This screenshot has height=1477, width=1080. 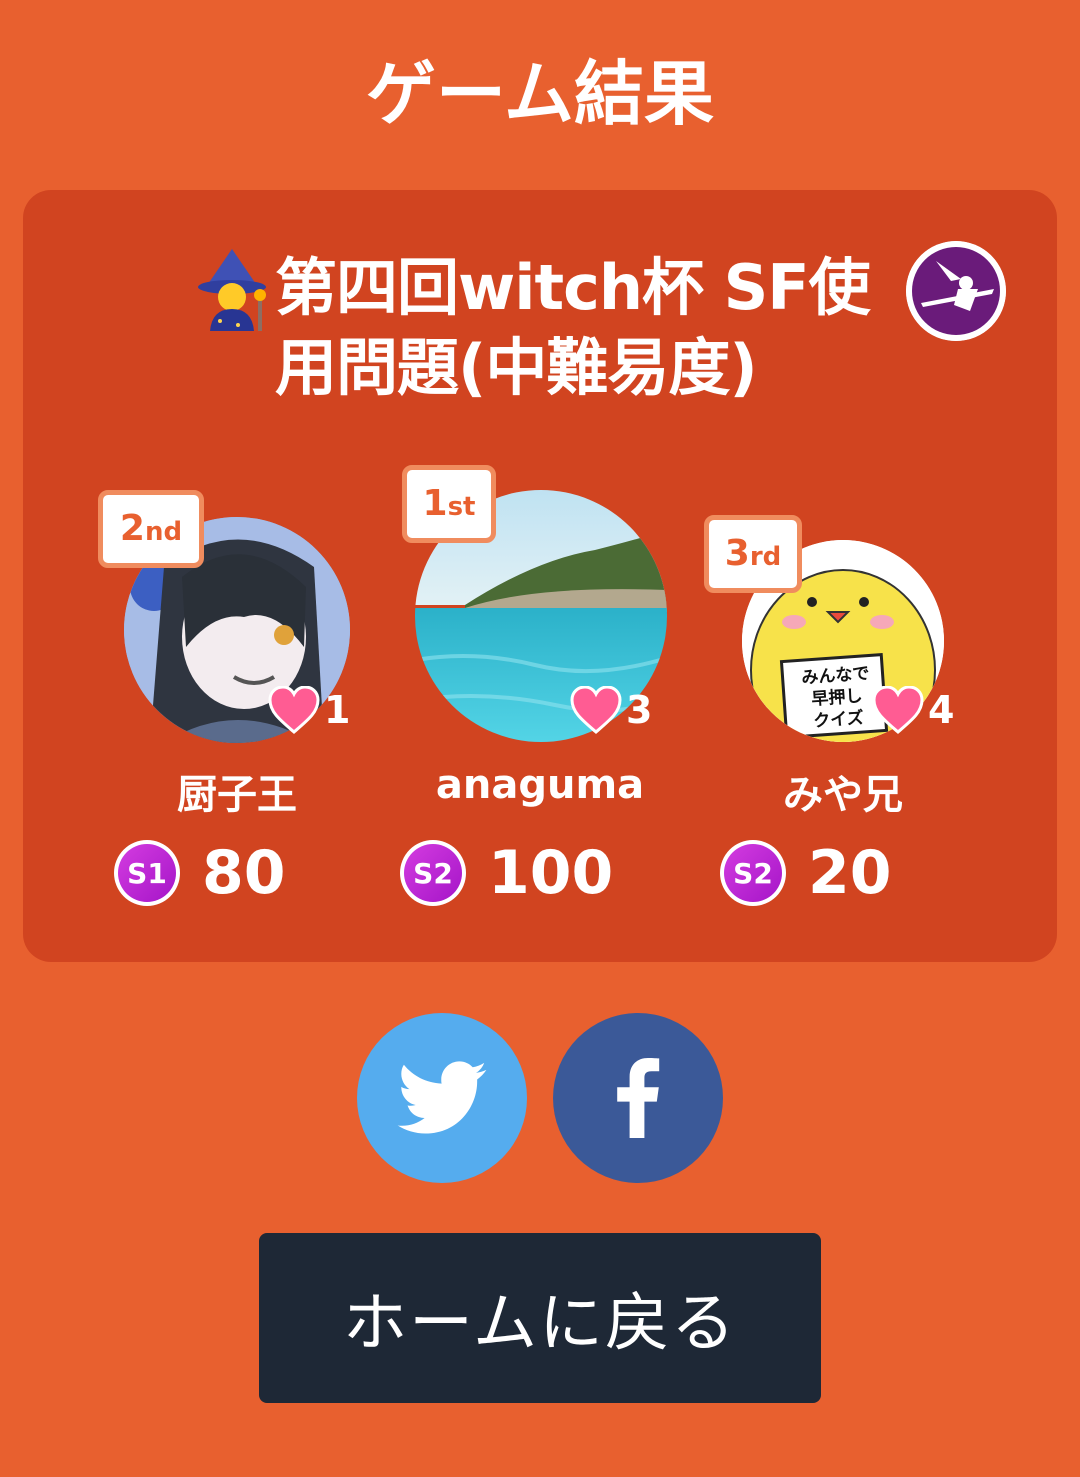 I want to click on like-count-3rd: 4, so click(x=913, y=710).